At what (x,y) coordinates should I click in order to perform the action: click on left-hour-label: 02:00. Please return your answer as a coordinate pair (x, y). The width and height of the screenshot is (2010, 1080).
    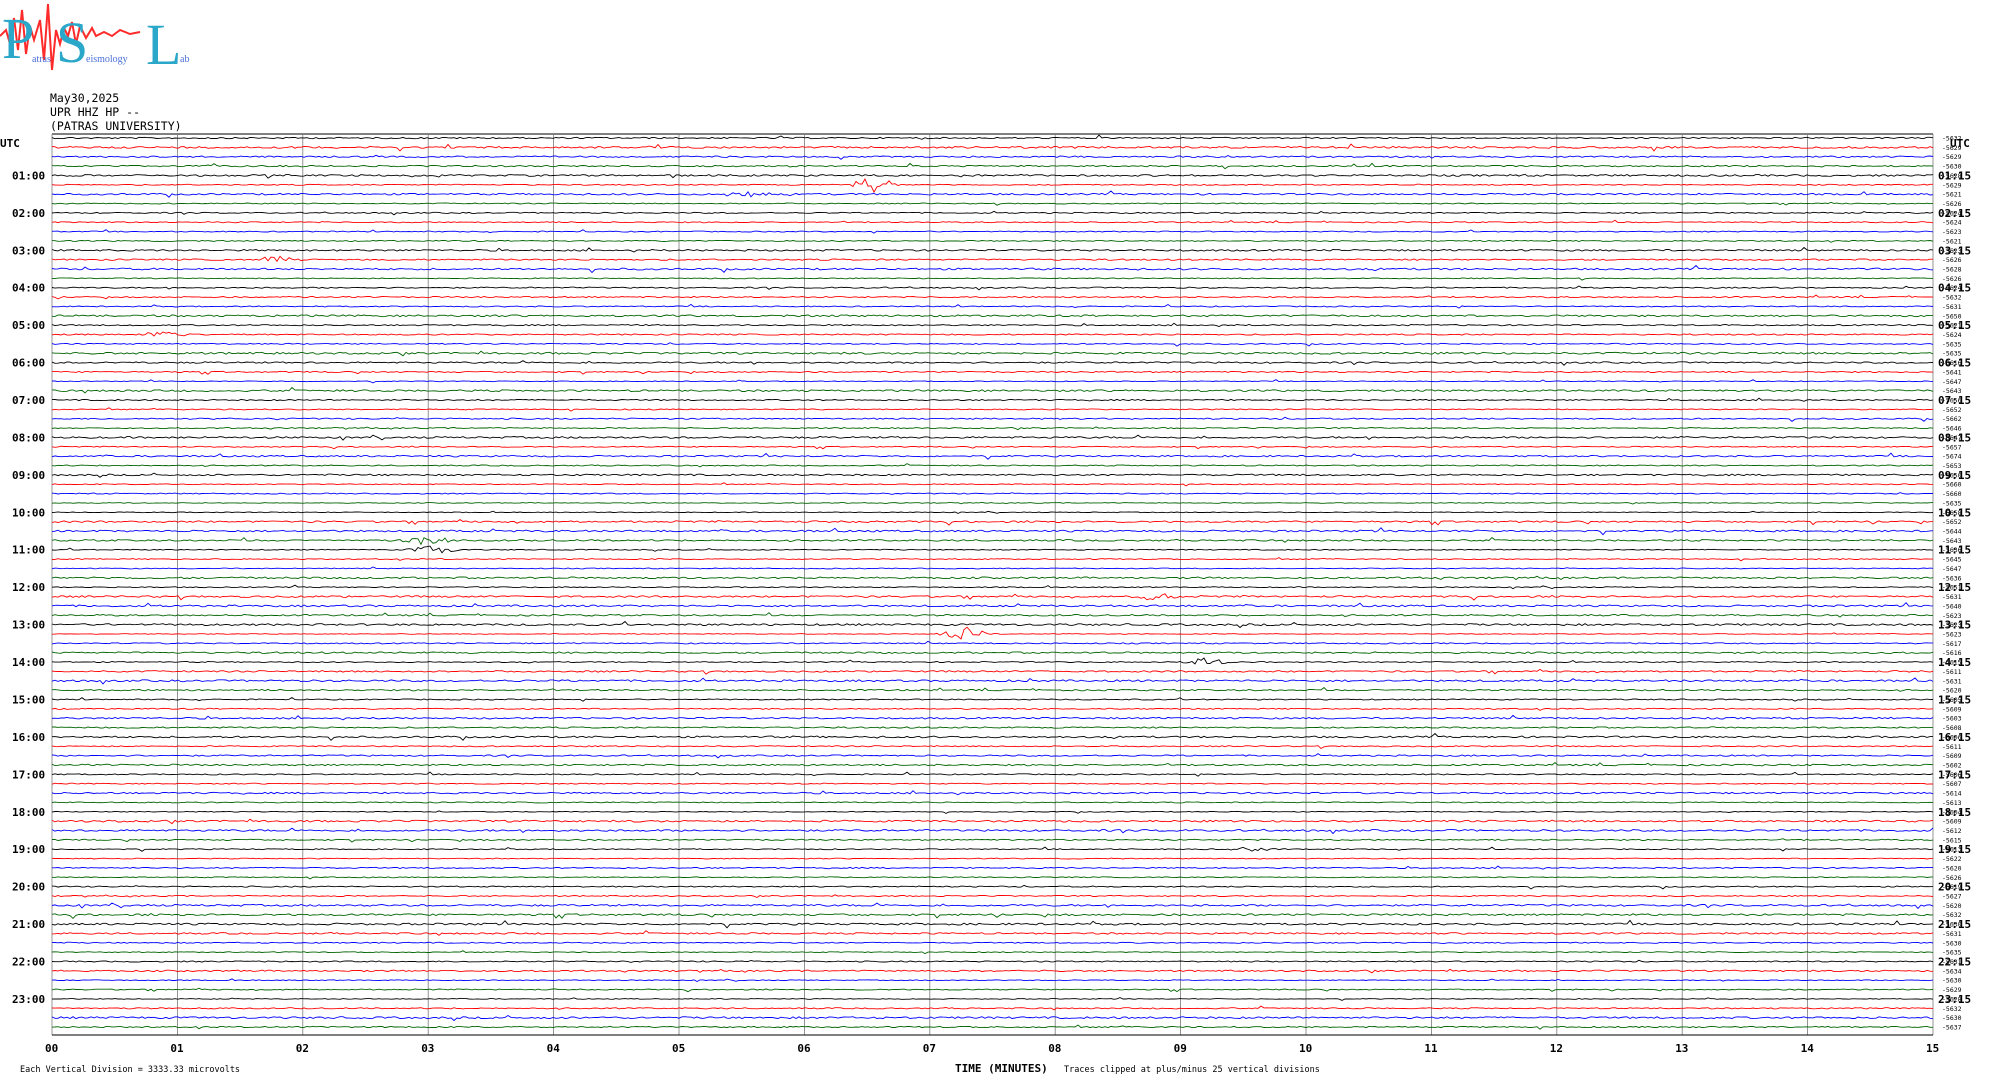
    Looking at the image, I should click on (28, 213).